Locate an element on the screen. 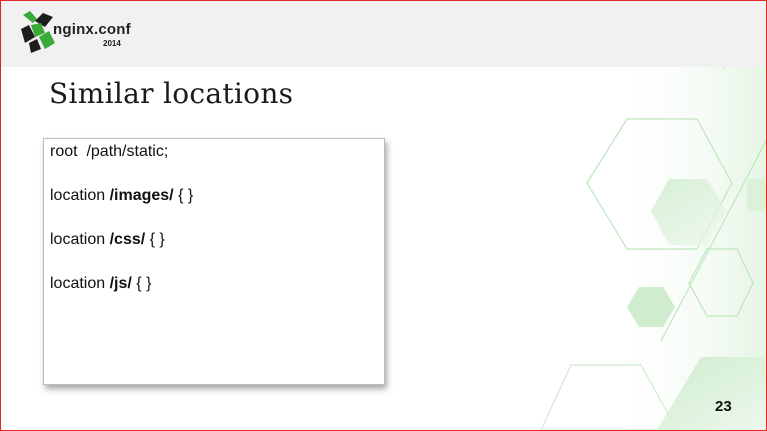 The height and width of the screenshot is (431, 767). logo-wordmark: nginx.conf is located at coordinates (92, 29).